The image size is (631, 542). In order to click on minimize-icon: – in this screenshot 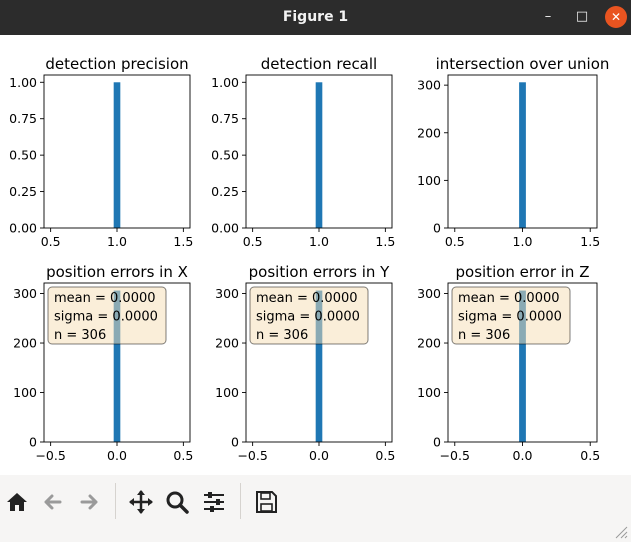, I will do `click(548, 16)`.